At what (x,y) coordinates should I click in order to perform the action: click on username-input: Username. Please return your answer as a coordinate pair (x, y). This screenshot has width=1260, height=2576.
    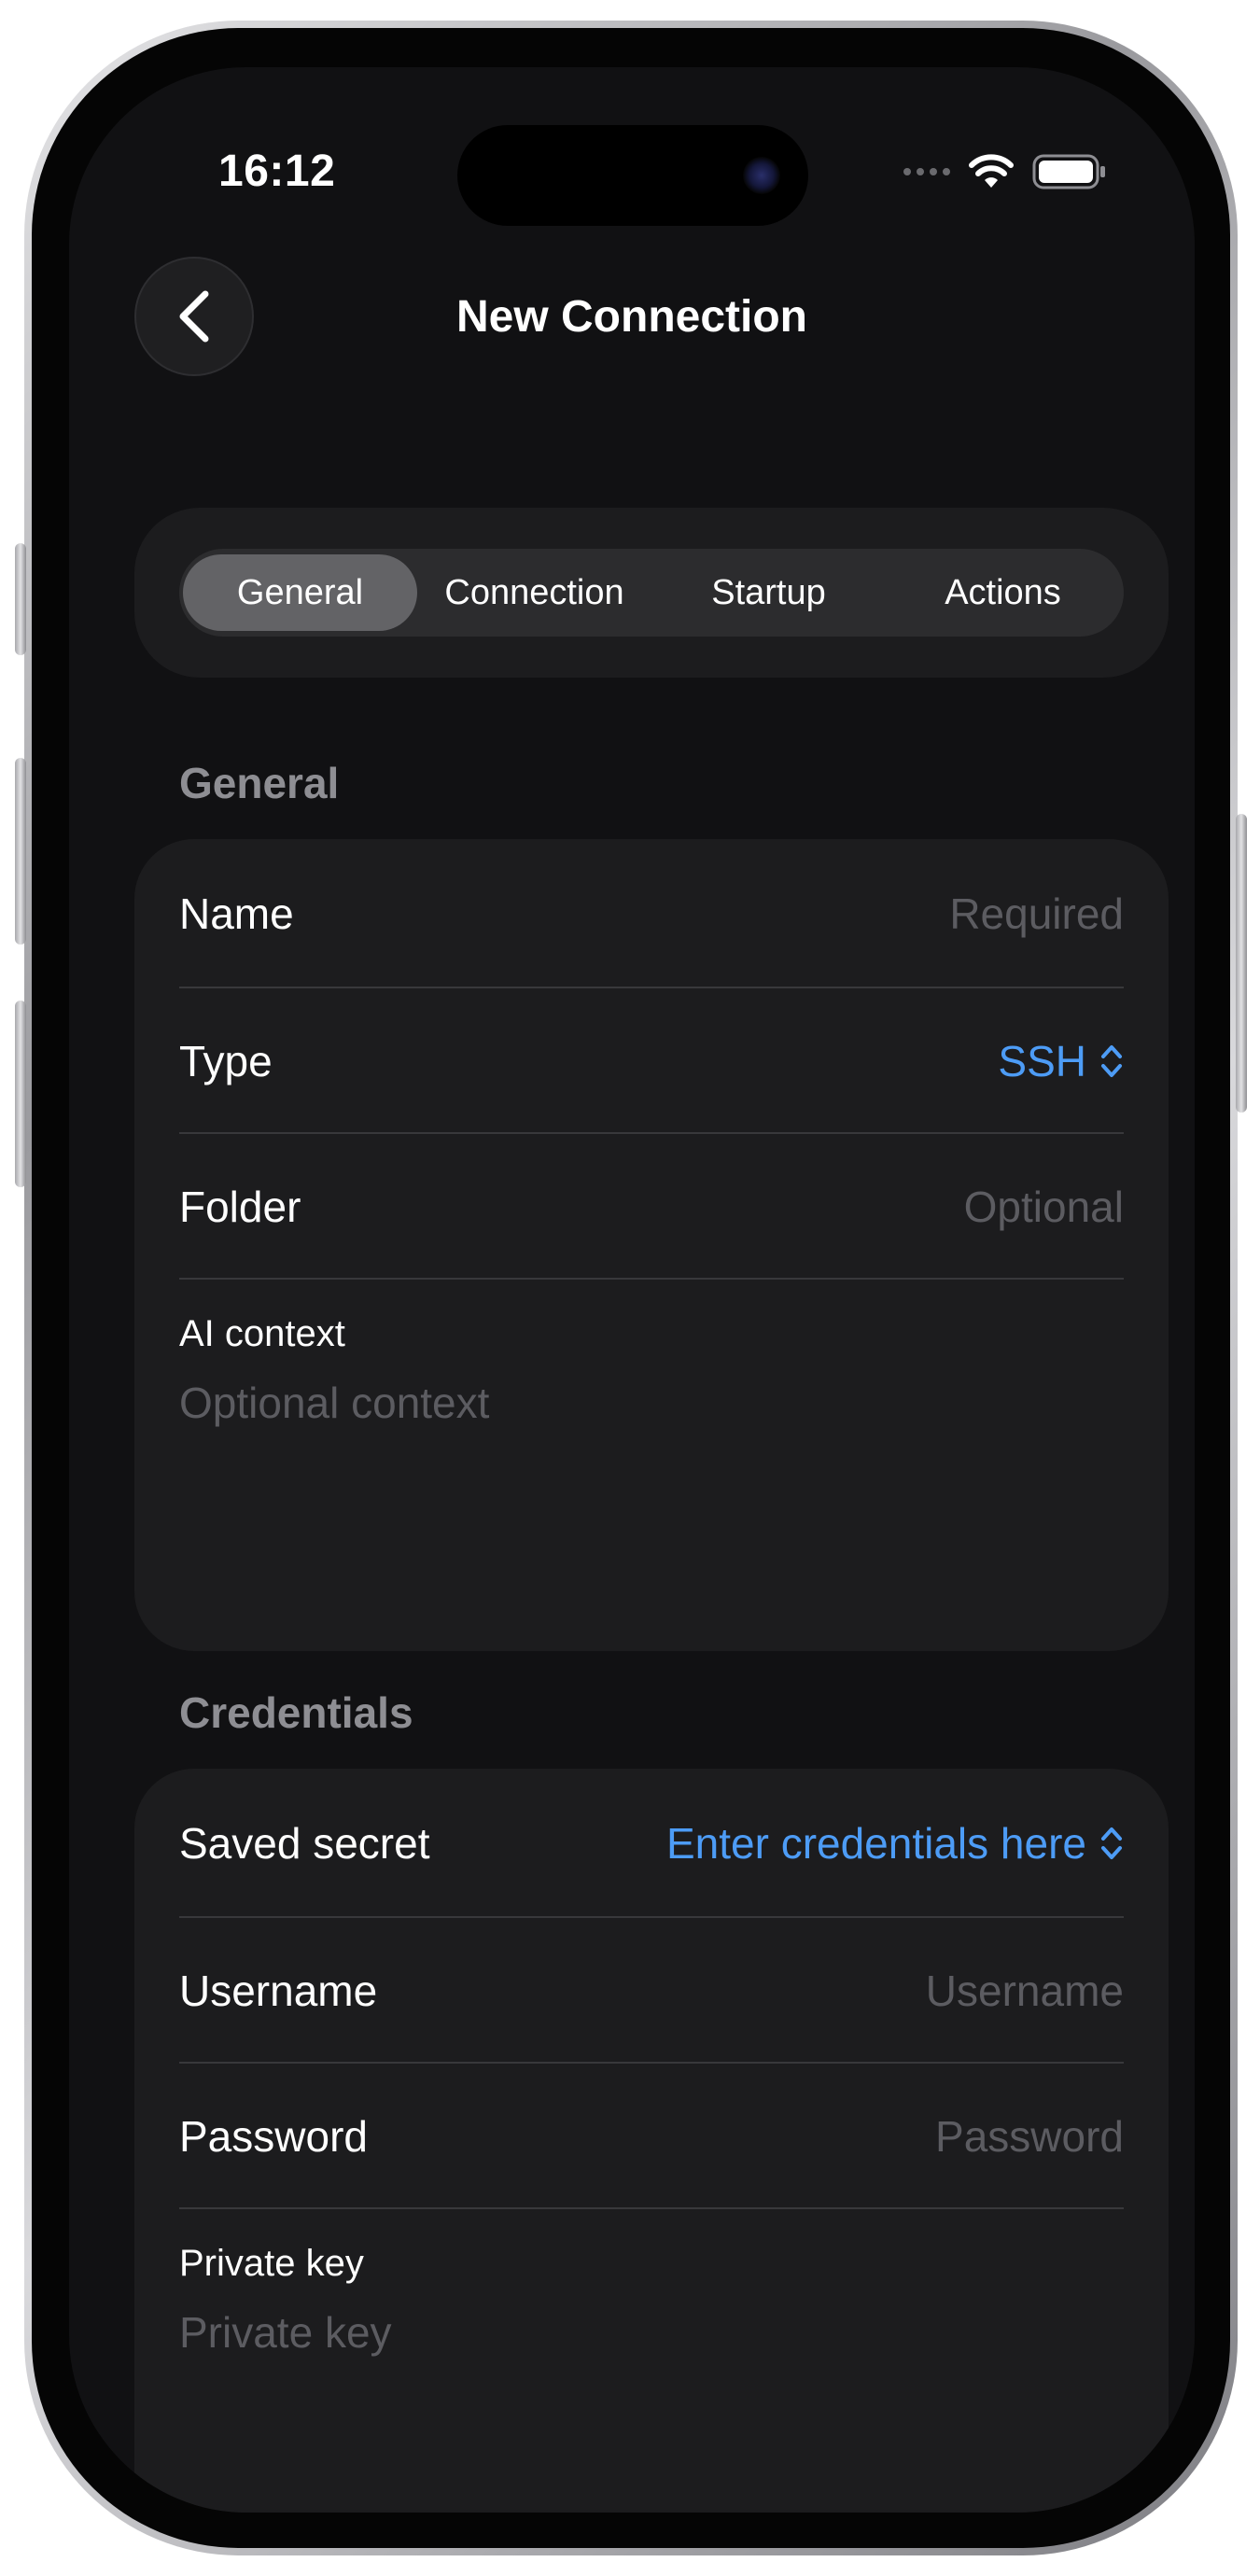
    Looking at the image, I should click on (1025, 1991).